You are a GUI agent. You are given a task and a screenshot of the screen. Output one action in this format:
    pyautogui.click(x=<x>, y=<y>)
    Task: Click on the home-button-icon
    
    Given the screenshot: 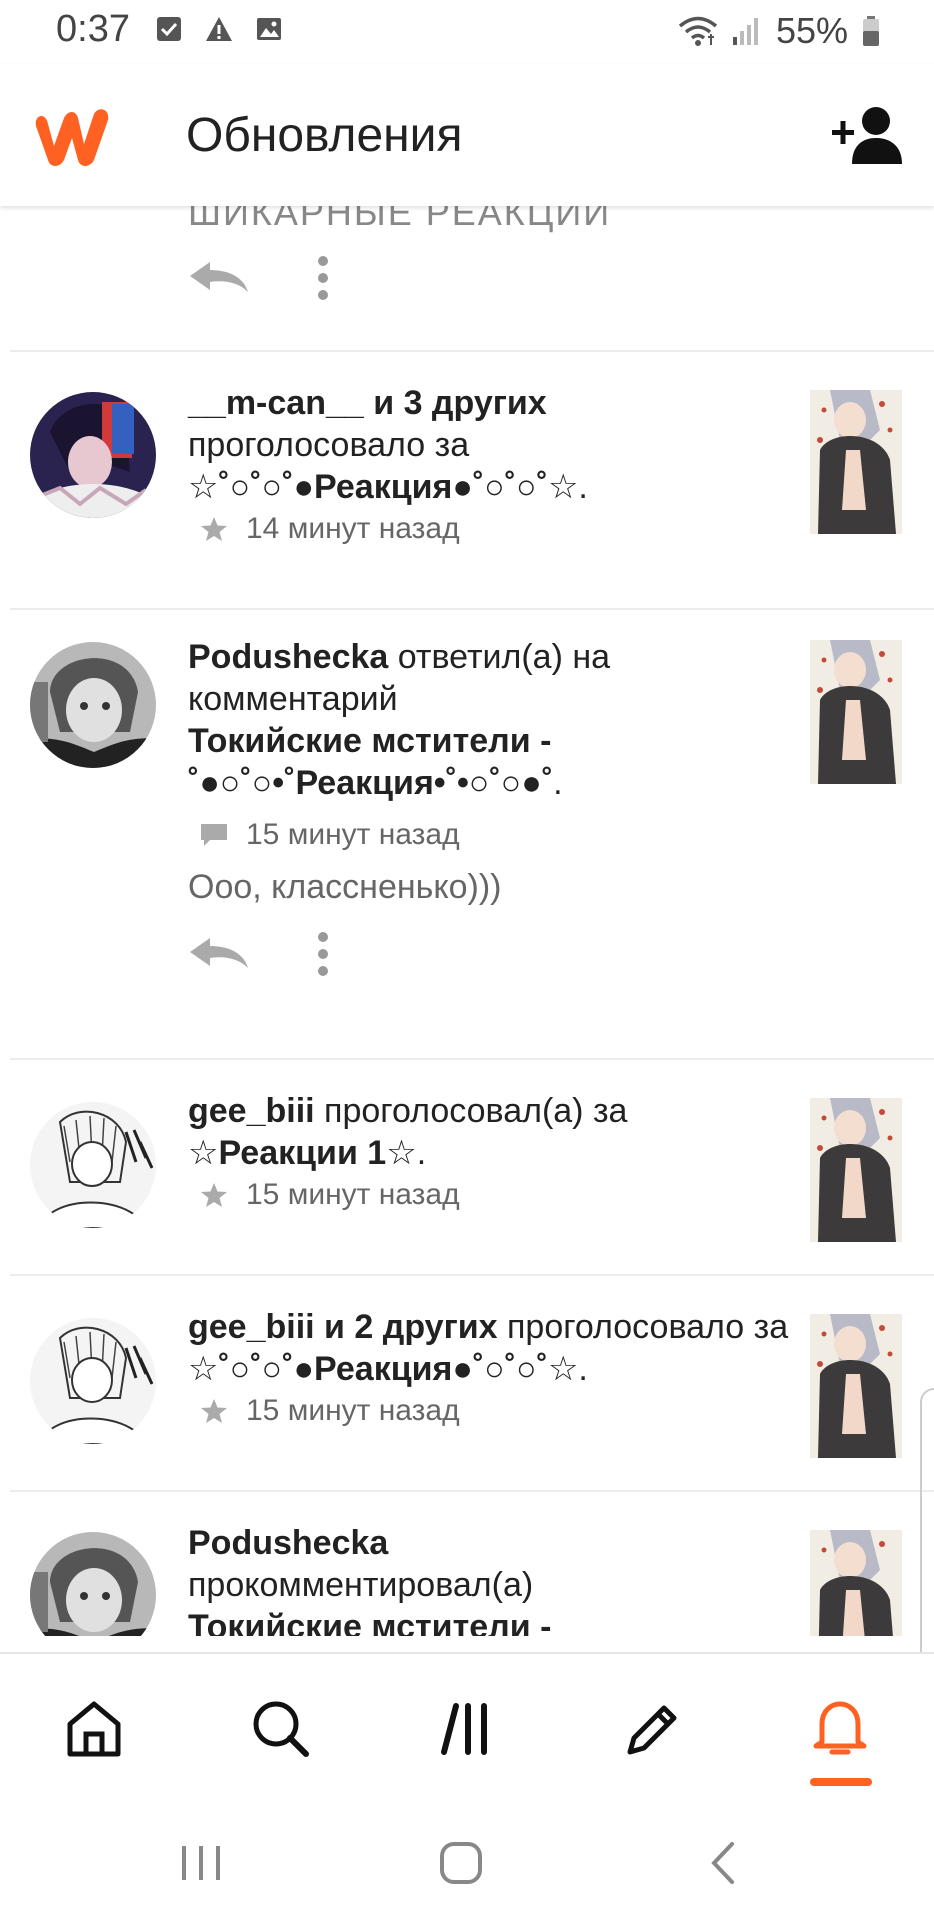 What is the action you would take?
    pyautogui.click(x=461, y=1863)
    